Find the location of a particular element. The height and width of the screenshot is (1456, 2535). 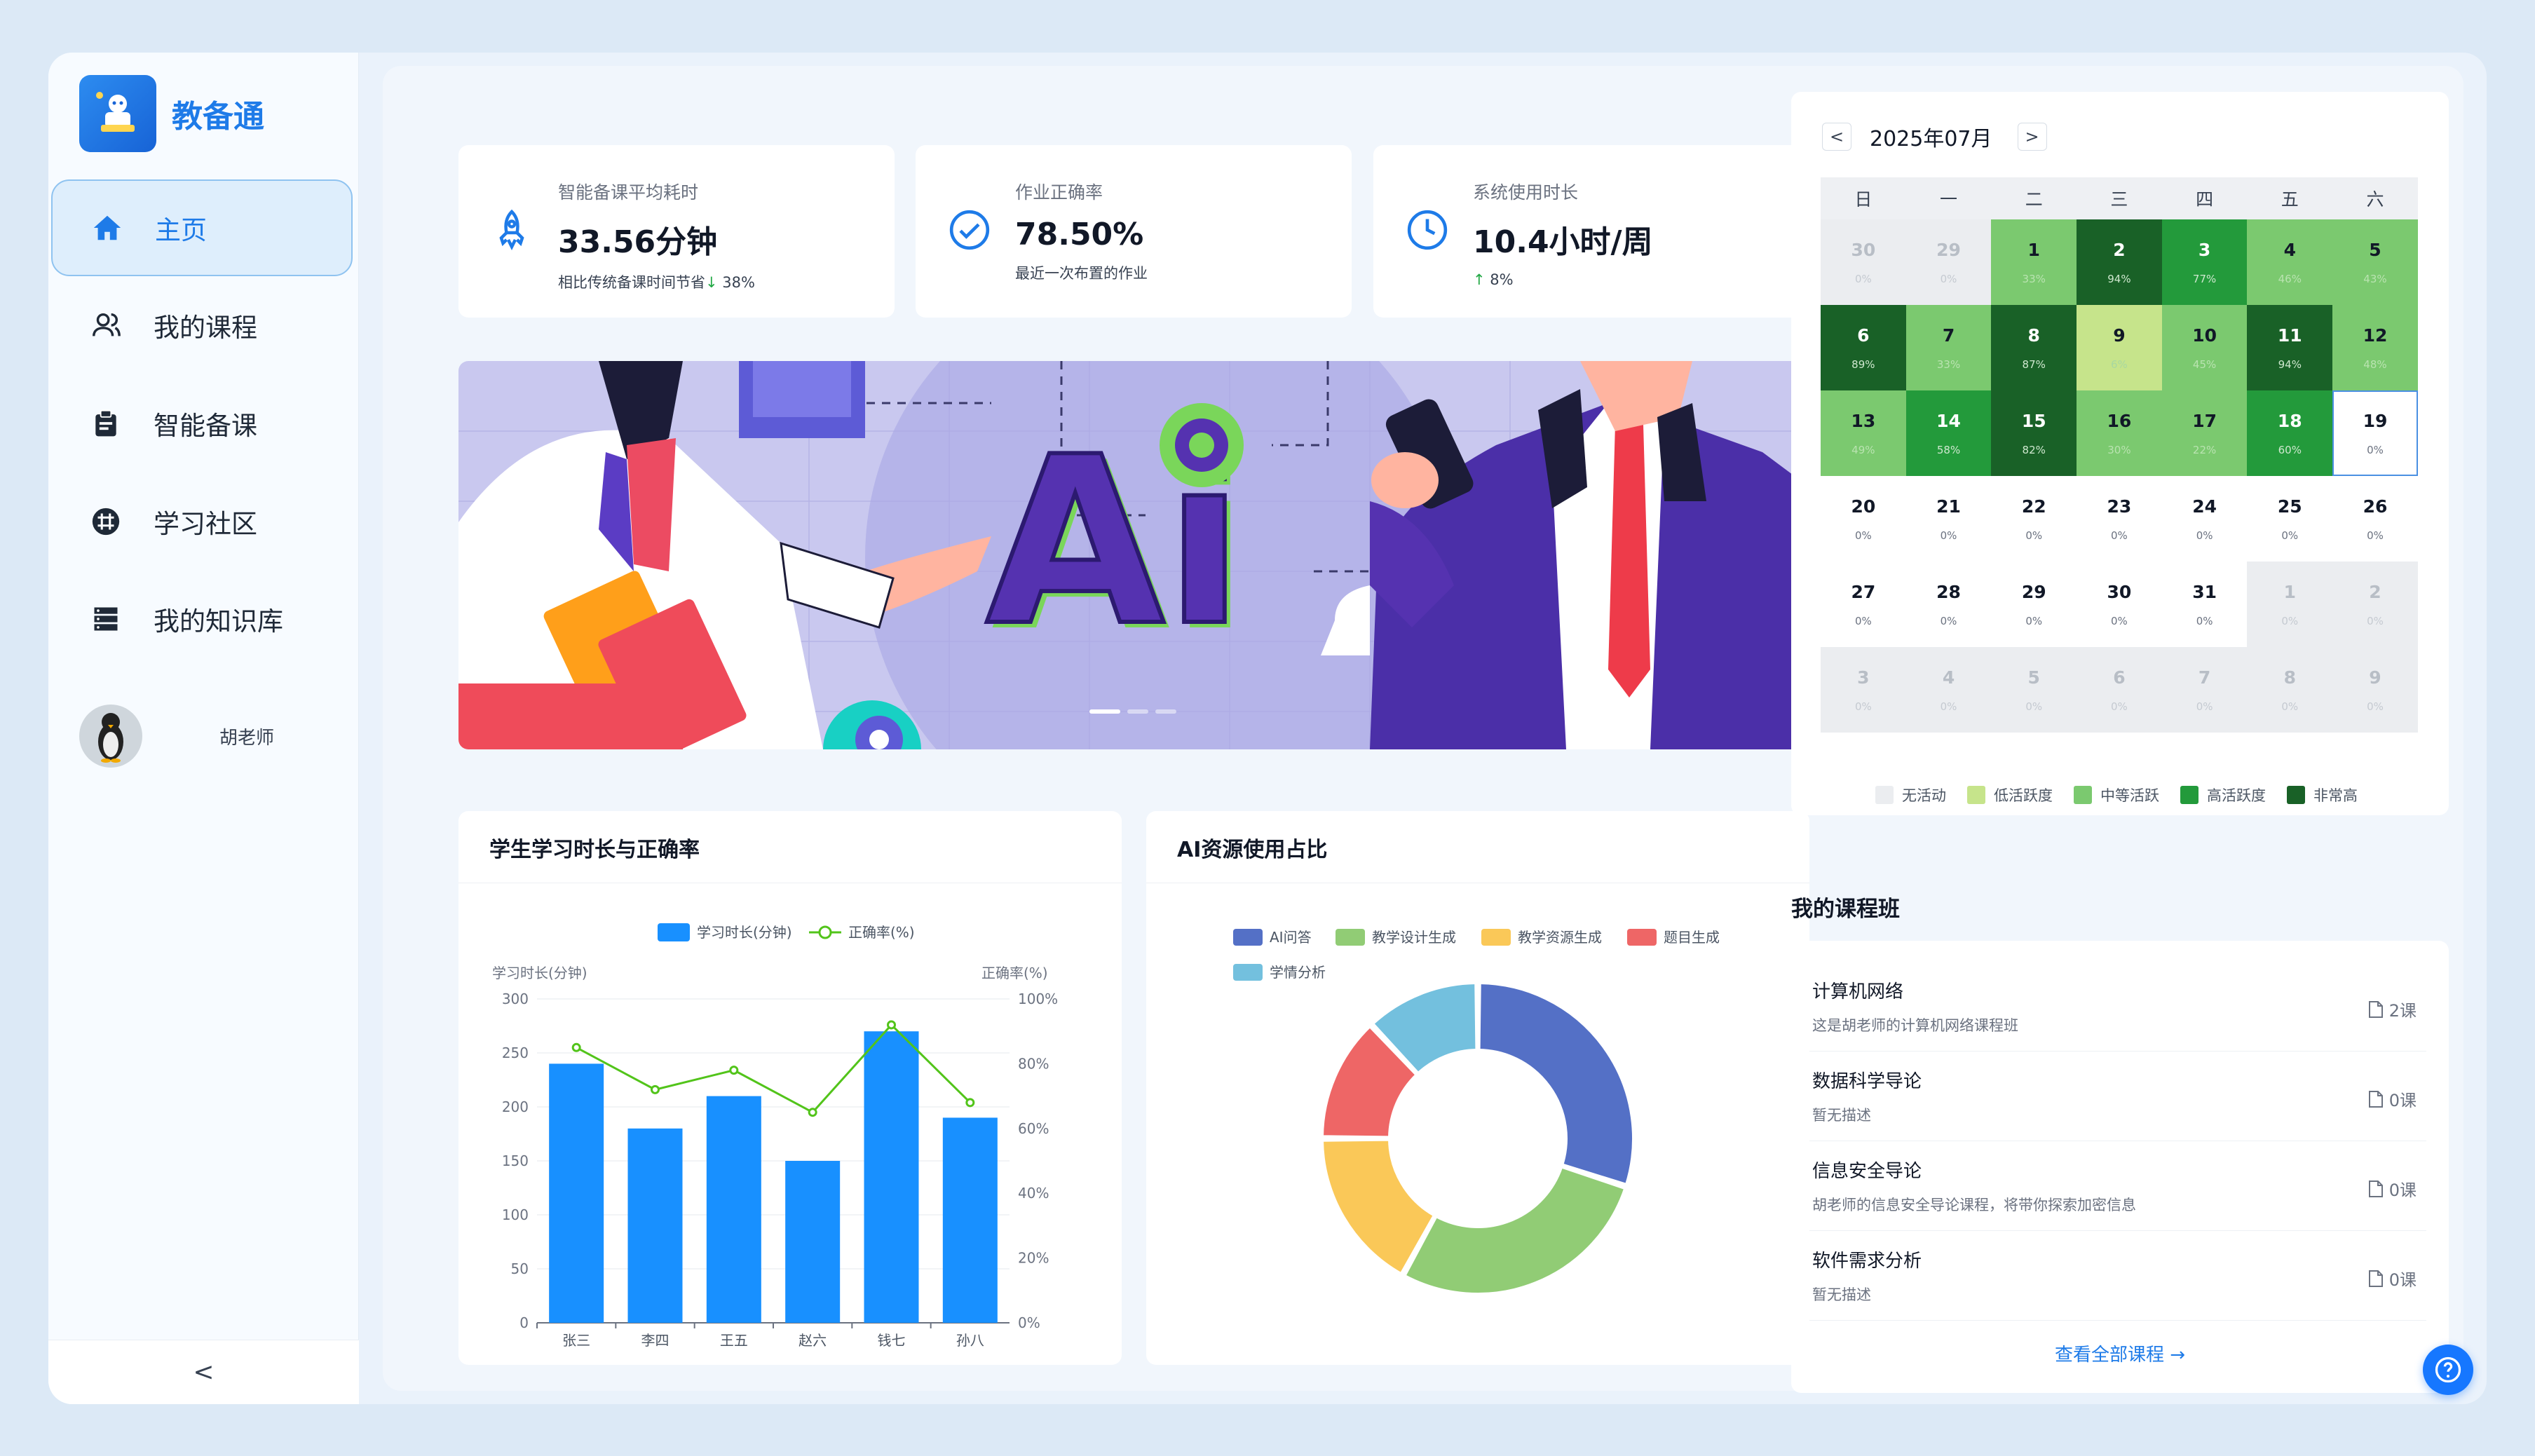

calendar-day: 20 0% is located at coordinates (1863, 519).